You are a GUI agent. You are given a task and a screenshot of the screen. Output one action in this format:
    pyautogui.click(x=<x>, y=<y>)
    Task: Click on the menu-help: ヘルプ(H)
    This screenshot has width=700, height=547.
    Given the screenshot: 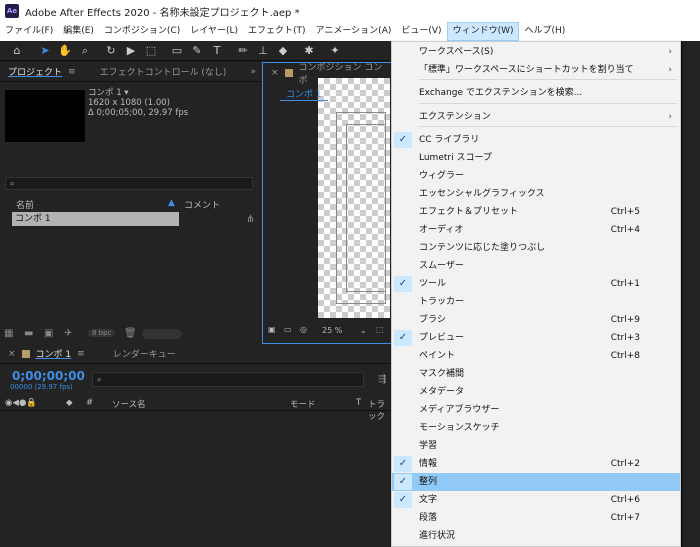 What is the action you would take?
    pyautogui.click(x=544, y=31)
    